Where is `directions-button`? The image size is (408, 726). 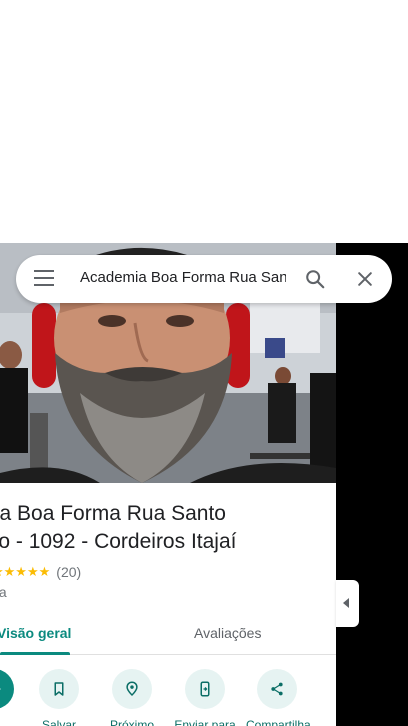
directions-button is located at coordinates (12, 689).